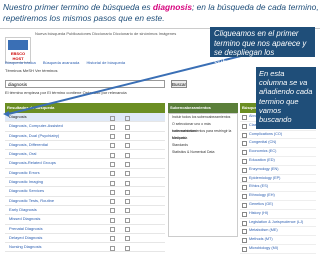 This screenshot has height=254, width=320. What do you see at coordinates (278, 196) in the screenshot?
I see `list-item: Ethnology (EH)` at bounding box center [278, 196].